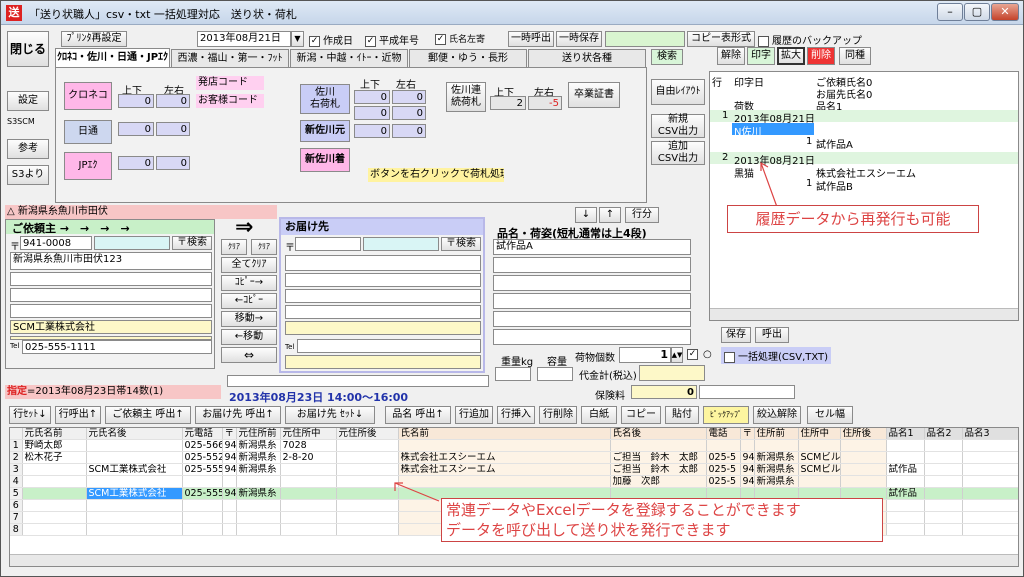 Image resolution: width=1024 pixels, height=577 pixels. What do you see at coordinates (579, 39) in the screenshot?
I see `temp-save-button: 一時保存` at bounding box center [579, 39].